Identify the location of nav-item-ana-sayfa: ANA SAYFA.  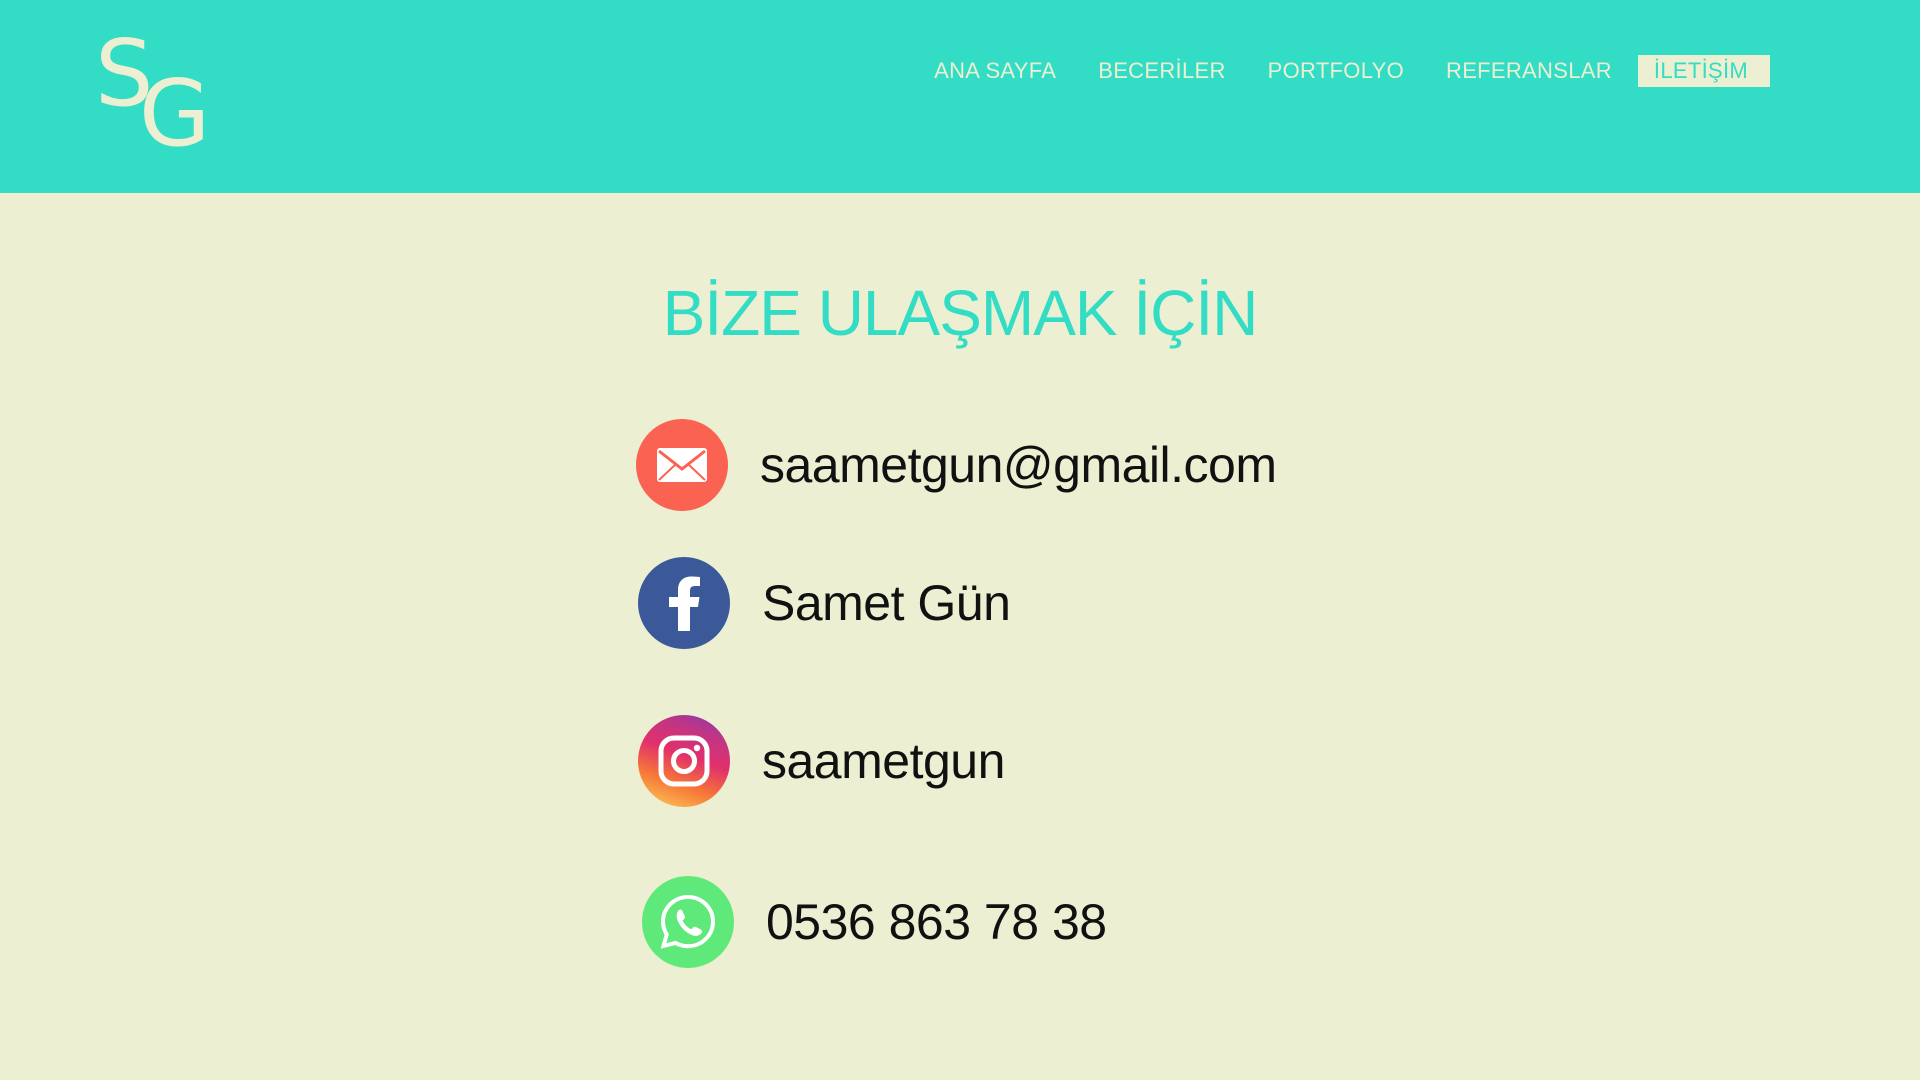
(995, 71).